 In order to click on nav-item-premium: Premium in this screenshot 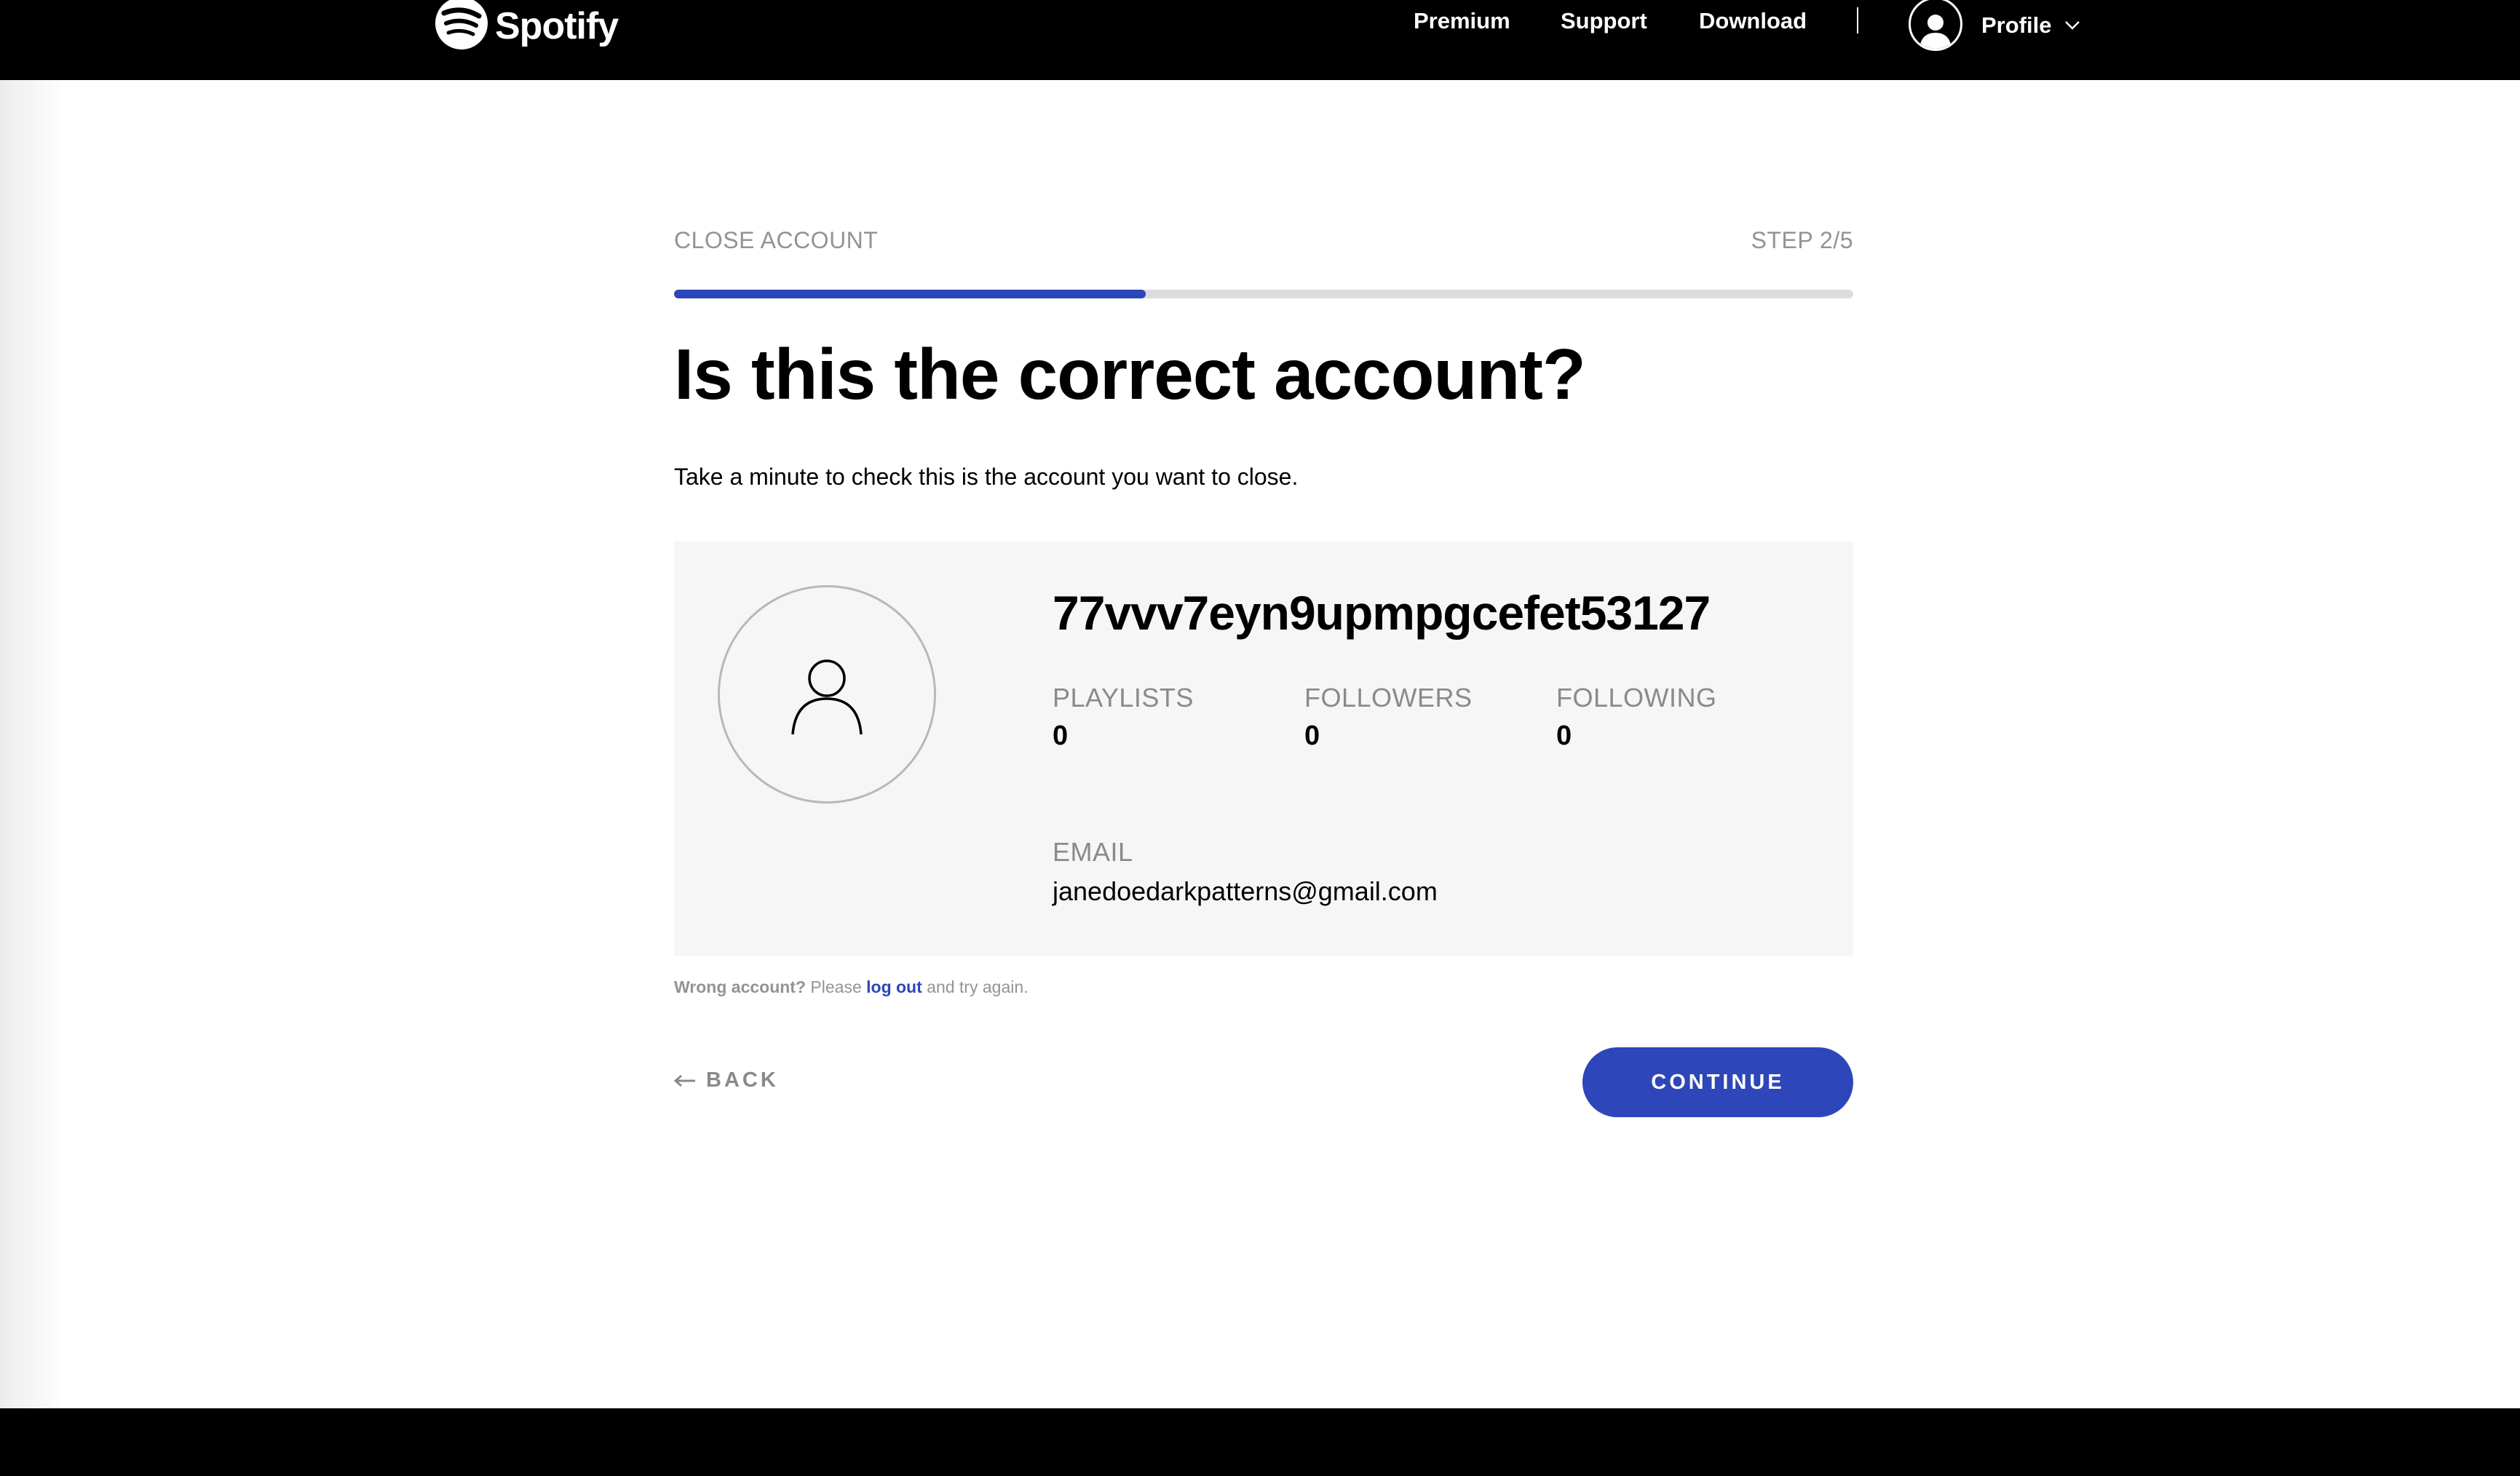, I will do `click(1462, 21)`.